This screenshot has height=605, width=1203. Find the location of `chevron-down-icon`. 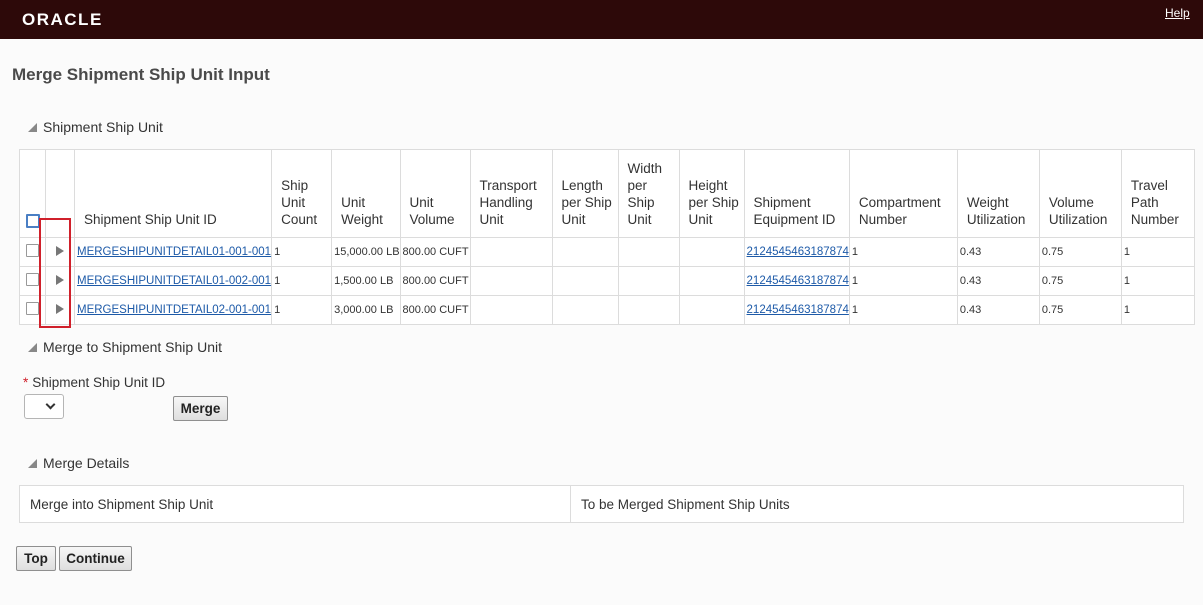

chevron-down-icon is located at coordinates (50, 404).